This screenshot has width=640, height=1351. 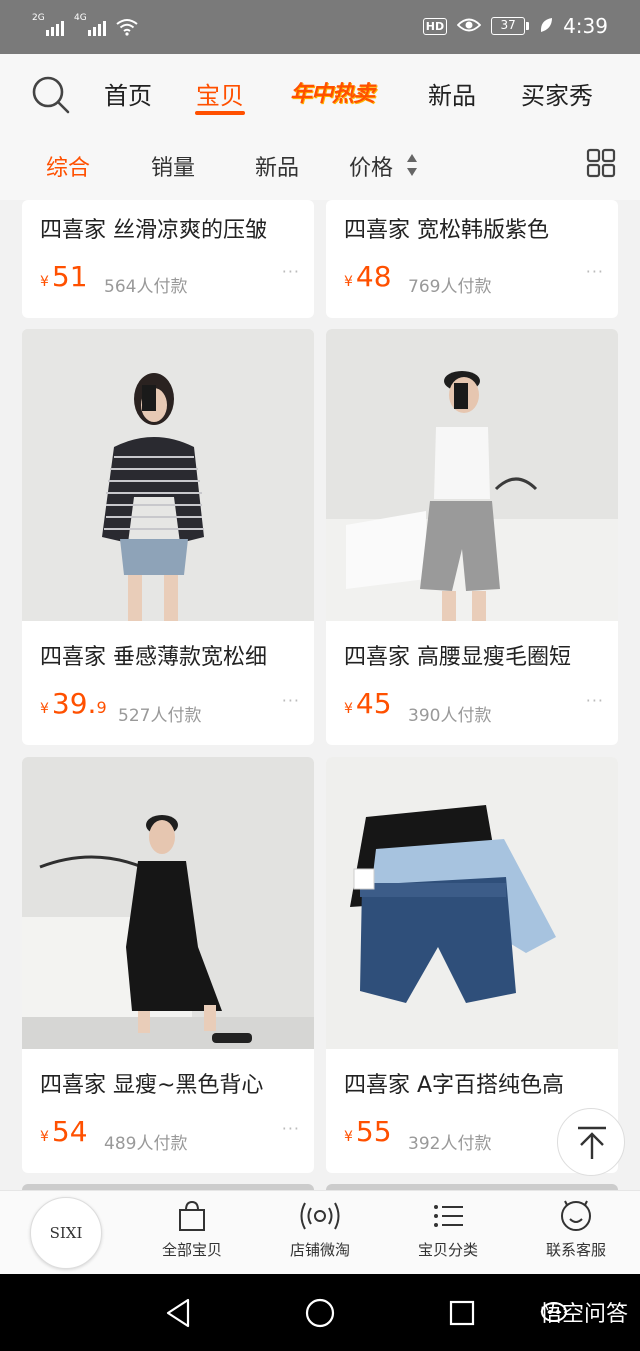 What do you see at coordinates (575, 1250) in the screenshot?
I see `contact-service-label: 联系客服` at bounding box center [575, 1250].